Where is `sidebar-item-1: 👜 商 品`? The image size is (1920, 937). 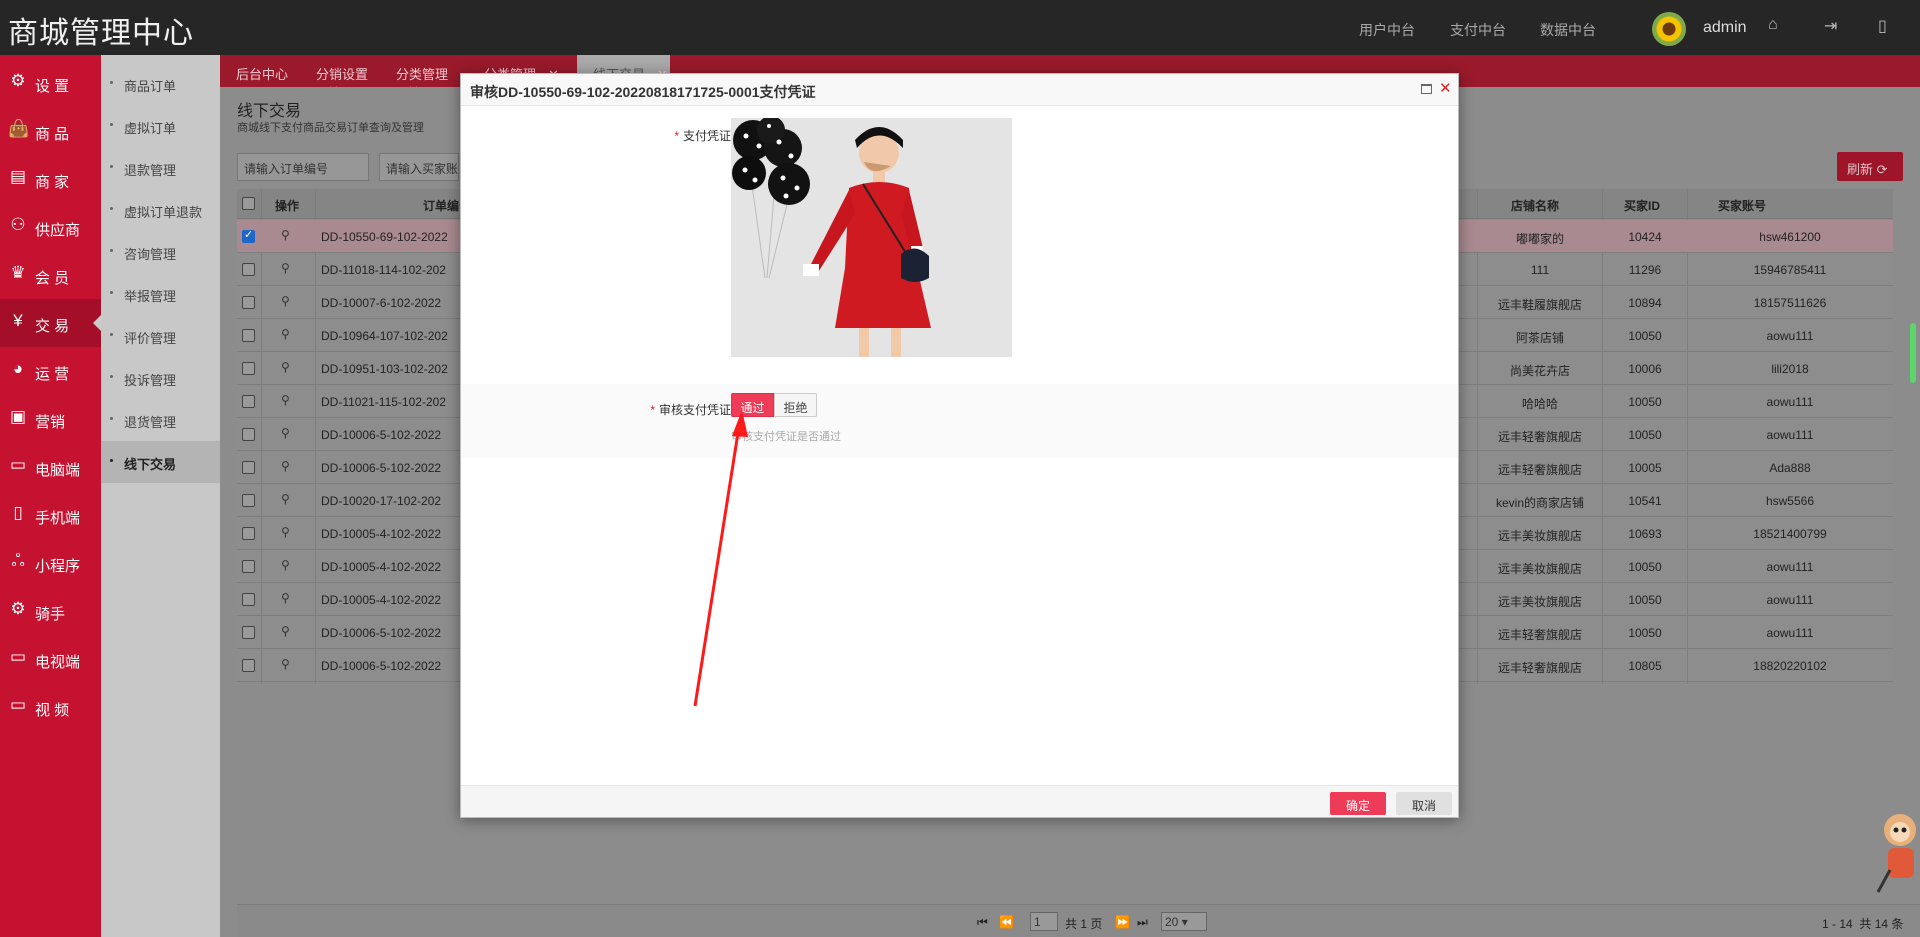 sidebar-item-1: 👜 商 品 is located at coordinates (50, 131).